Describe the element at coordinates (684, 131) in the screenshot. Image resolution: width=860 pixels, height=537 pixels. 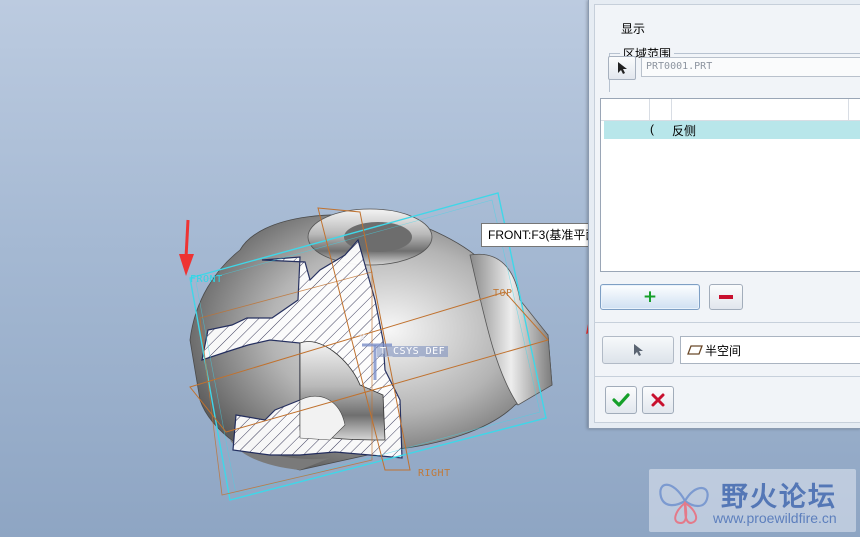
I see `row-label: 反侧` at that location.